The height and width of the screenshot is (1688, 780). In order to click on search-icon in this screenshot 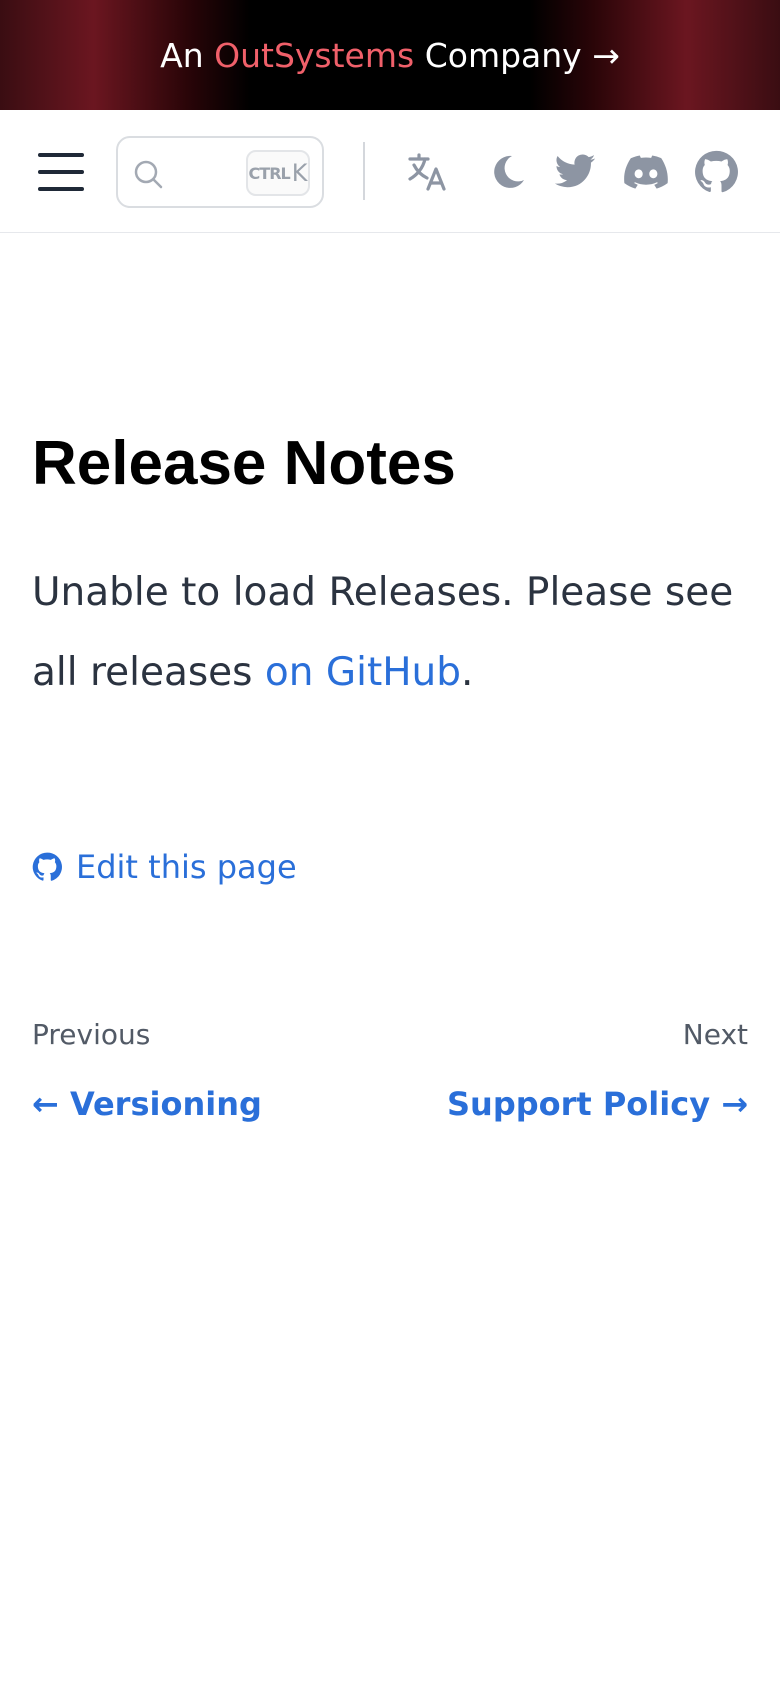, I will do `click(148, 174)`.